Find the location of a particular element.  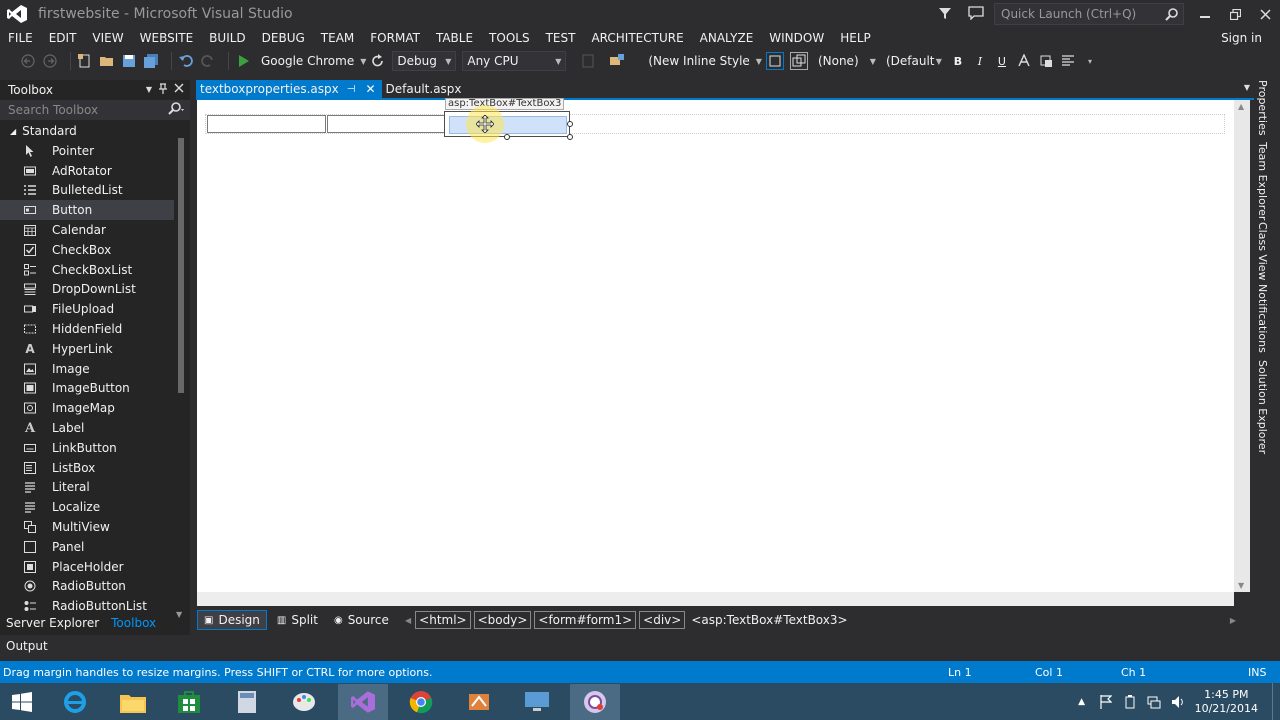

menu-help: HELP is located at coordinates (855, 38).